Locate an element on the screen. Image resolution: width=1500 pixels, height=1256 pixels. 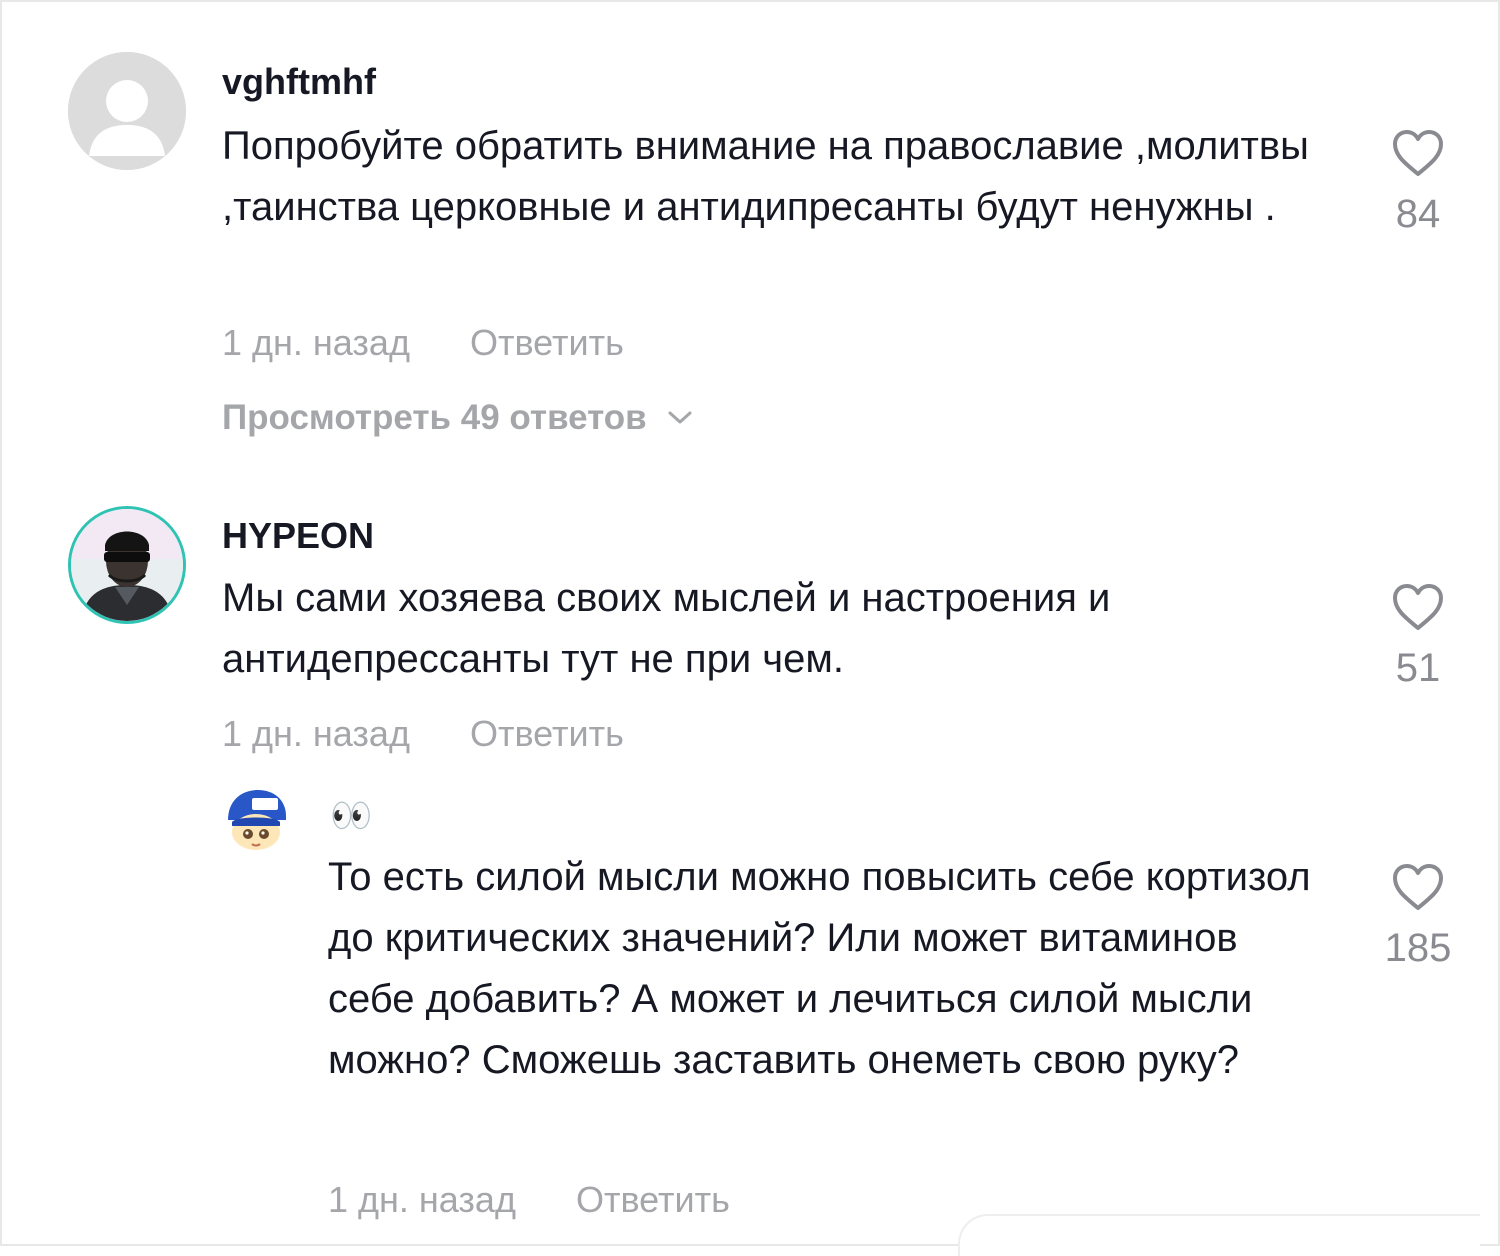
comment-username: 👀 is located at coordinates (351, 816).